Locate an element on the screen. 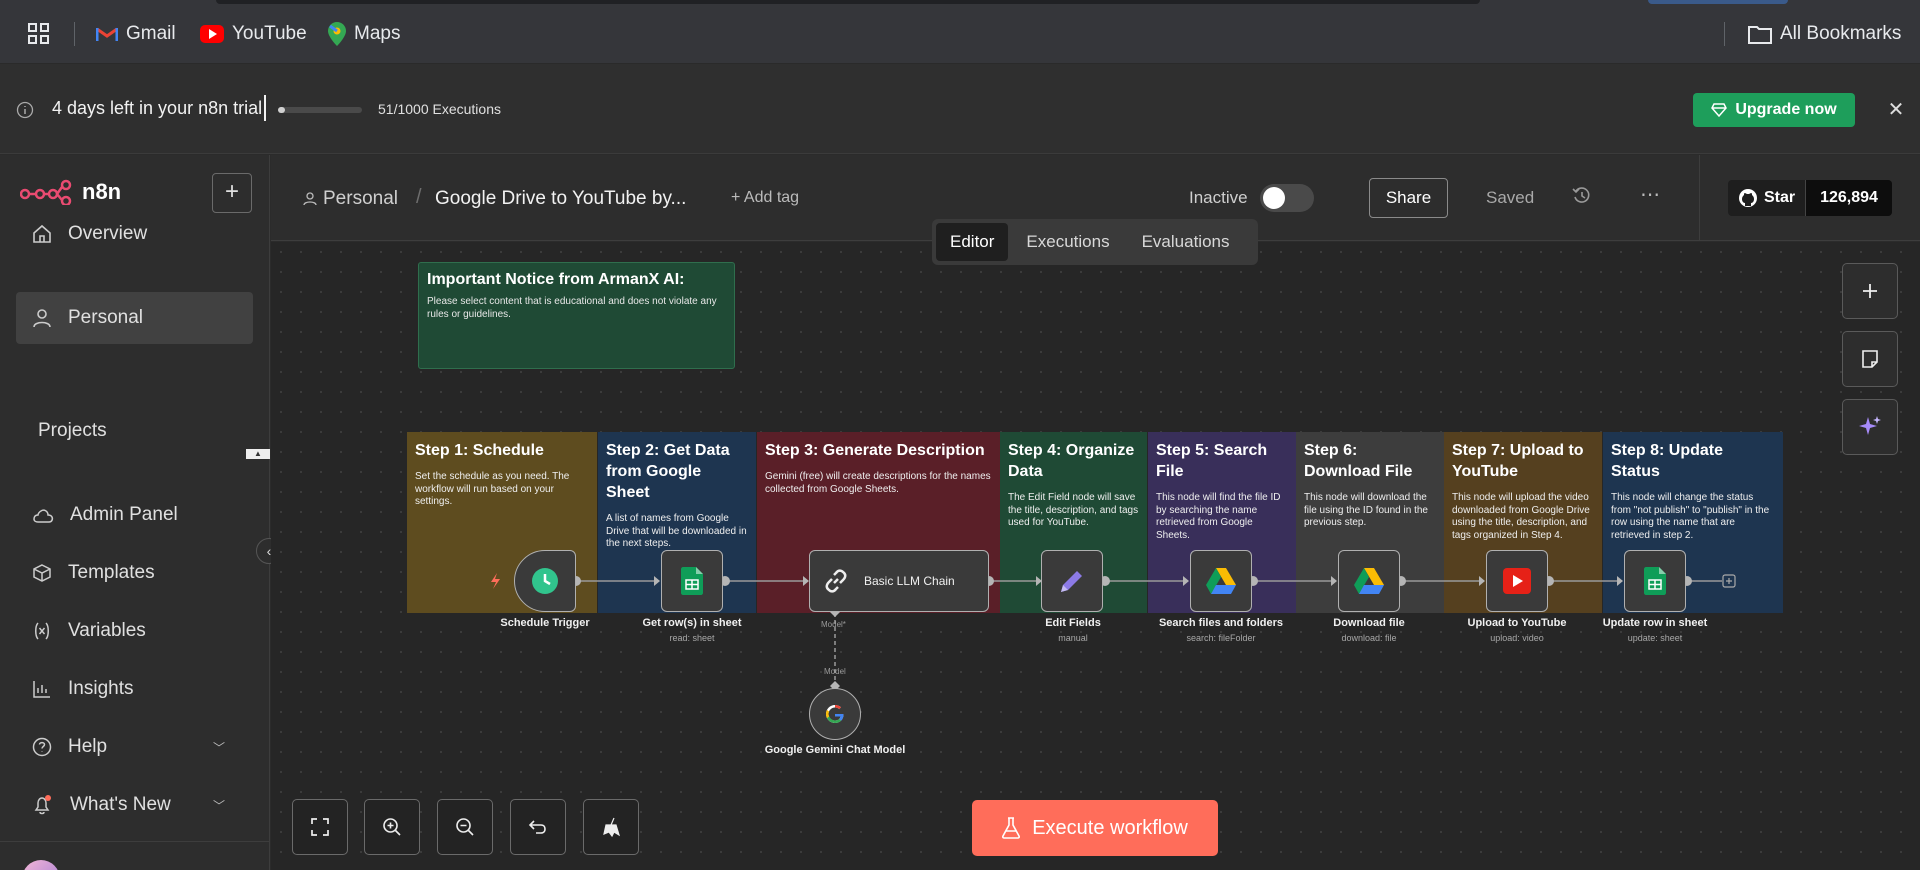  bookmark-maps-label: Maps is located at coordinates (377, 33).